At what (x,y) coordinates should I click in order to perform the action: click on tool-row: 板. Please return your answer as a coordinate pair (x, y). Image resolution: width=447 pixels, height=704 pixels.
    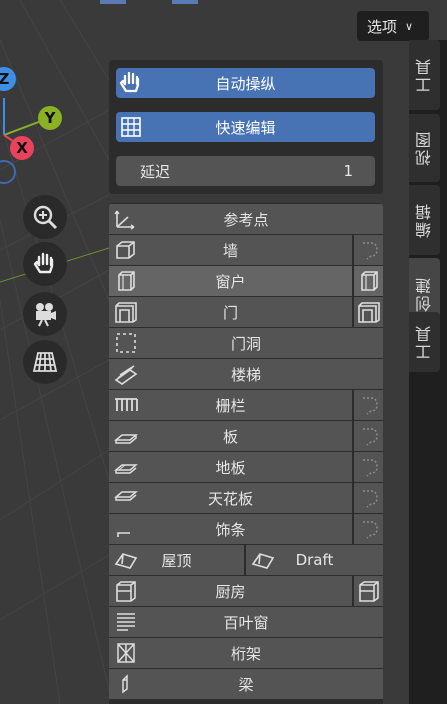
    Looking at the image, I should click on (246, 436).